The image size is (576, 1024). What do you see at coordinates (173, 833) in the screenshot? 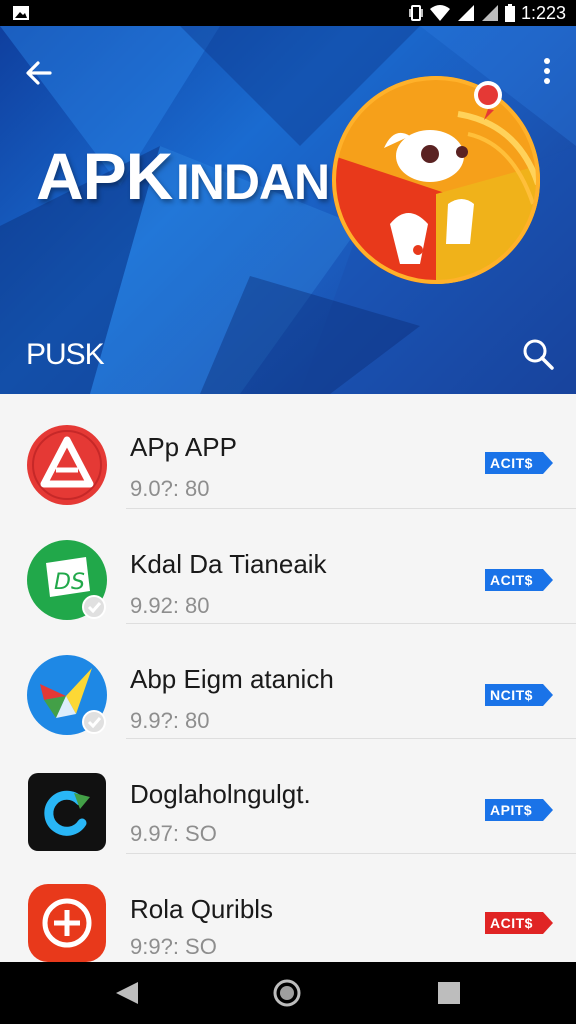
I see `app-meta: 9.97: SO` at bounding box center [173, 833].